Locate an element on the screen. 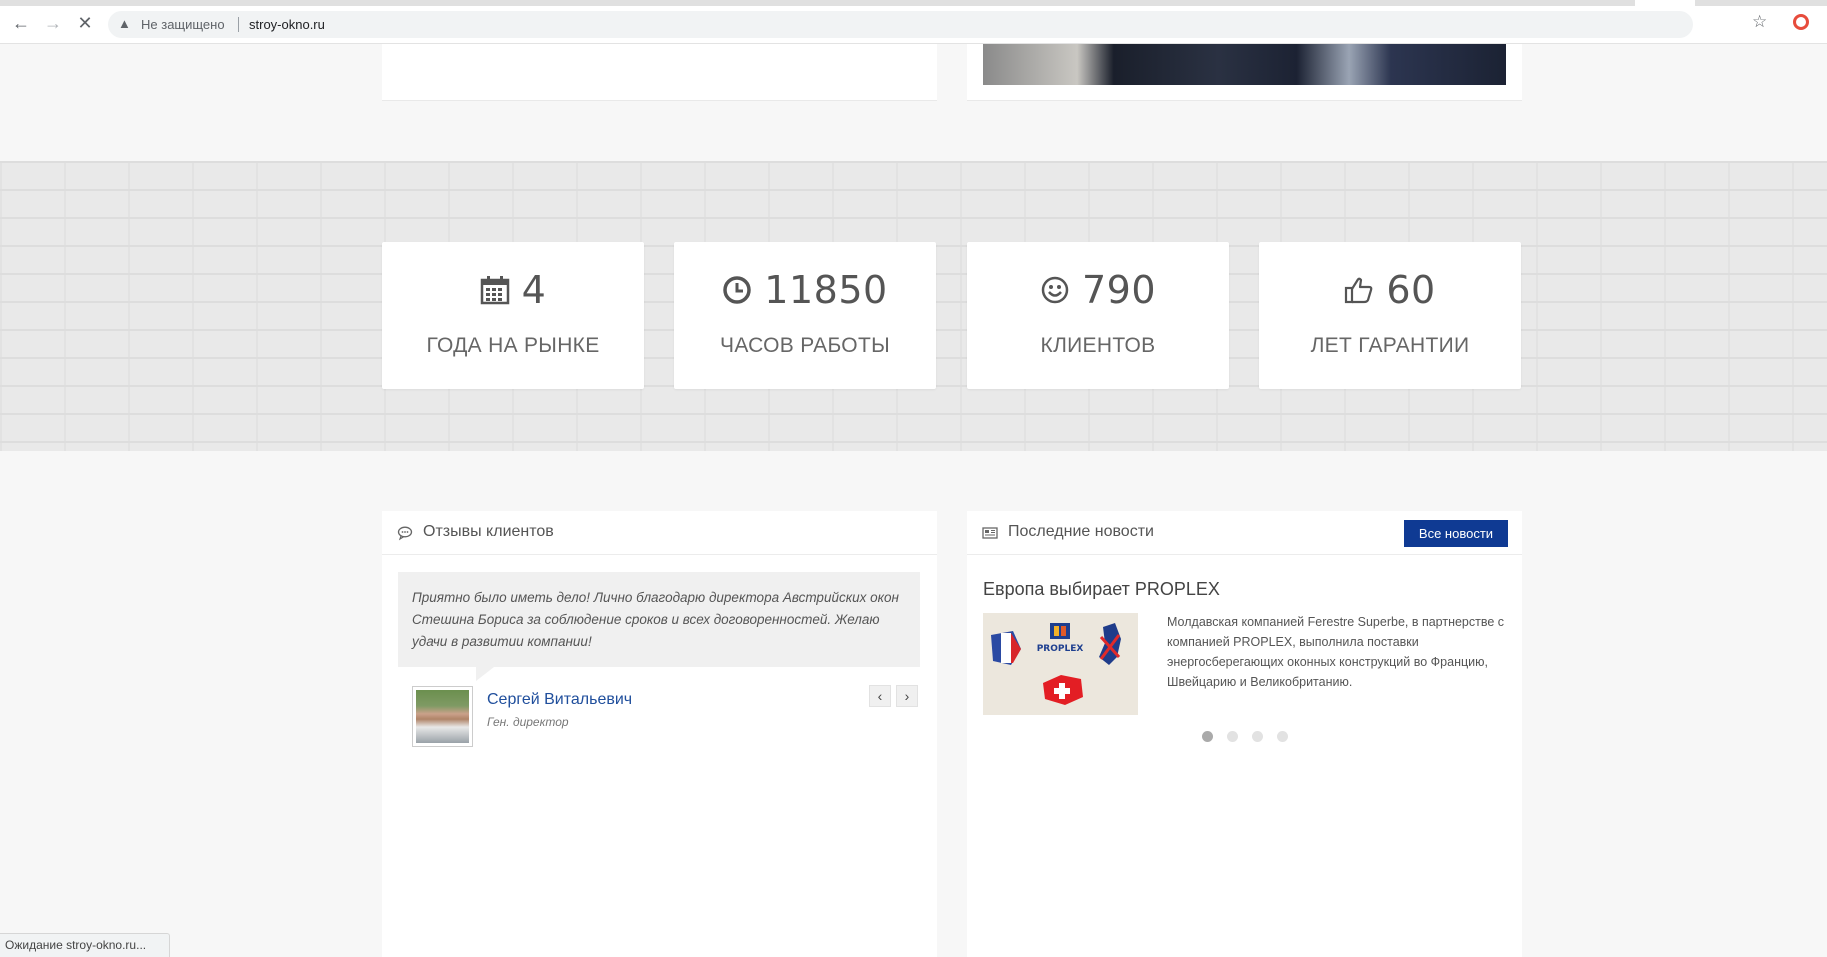  address-divider is located at coordinates (238, 24).